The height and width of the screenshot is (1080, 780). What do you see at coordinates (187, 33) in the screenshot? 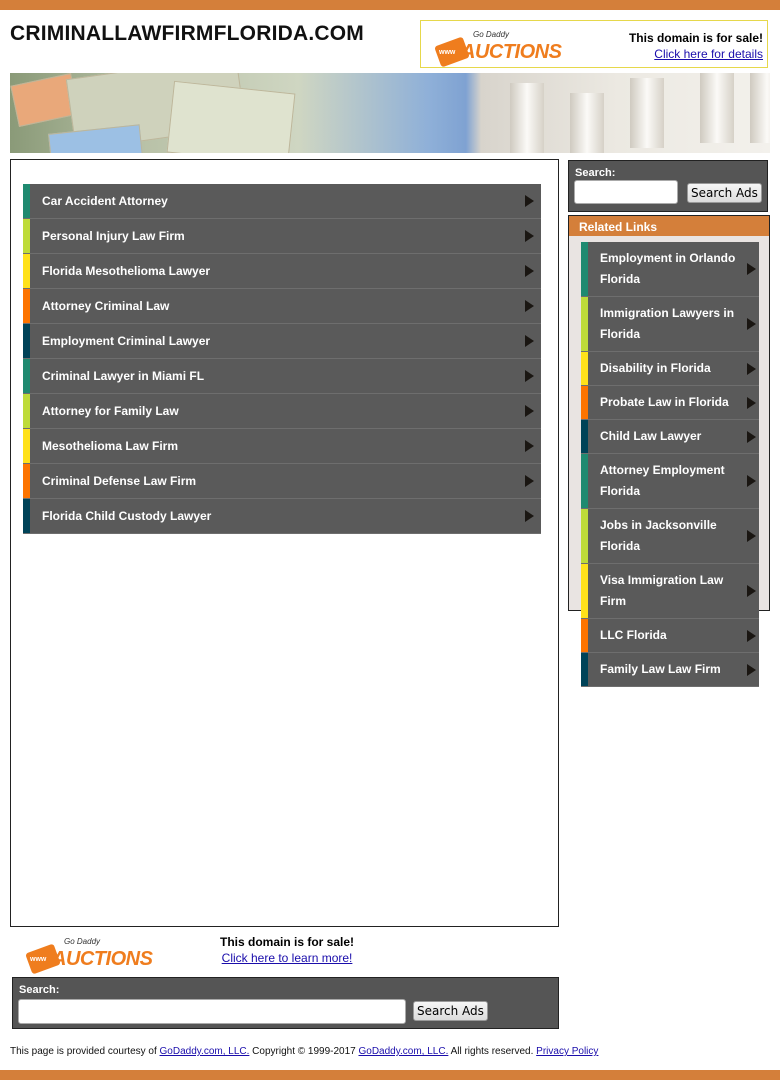
I see `site-title: CRIMINALLAWFIRMFLORIDA.COM` at bounding box center [187, 33].